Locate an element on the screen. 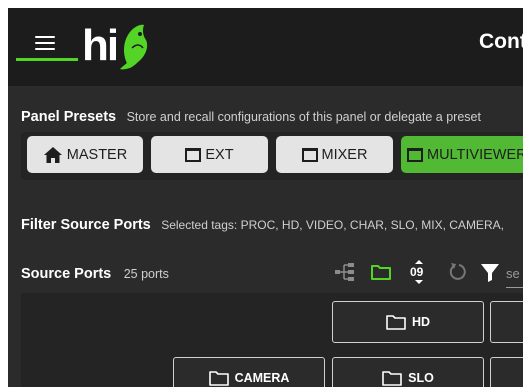 The image size is (523, 387). presets-bar: MASTER EXT MIXER MULTIVIEWER is located at coordinates (272, 156).